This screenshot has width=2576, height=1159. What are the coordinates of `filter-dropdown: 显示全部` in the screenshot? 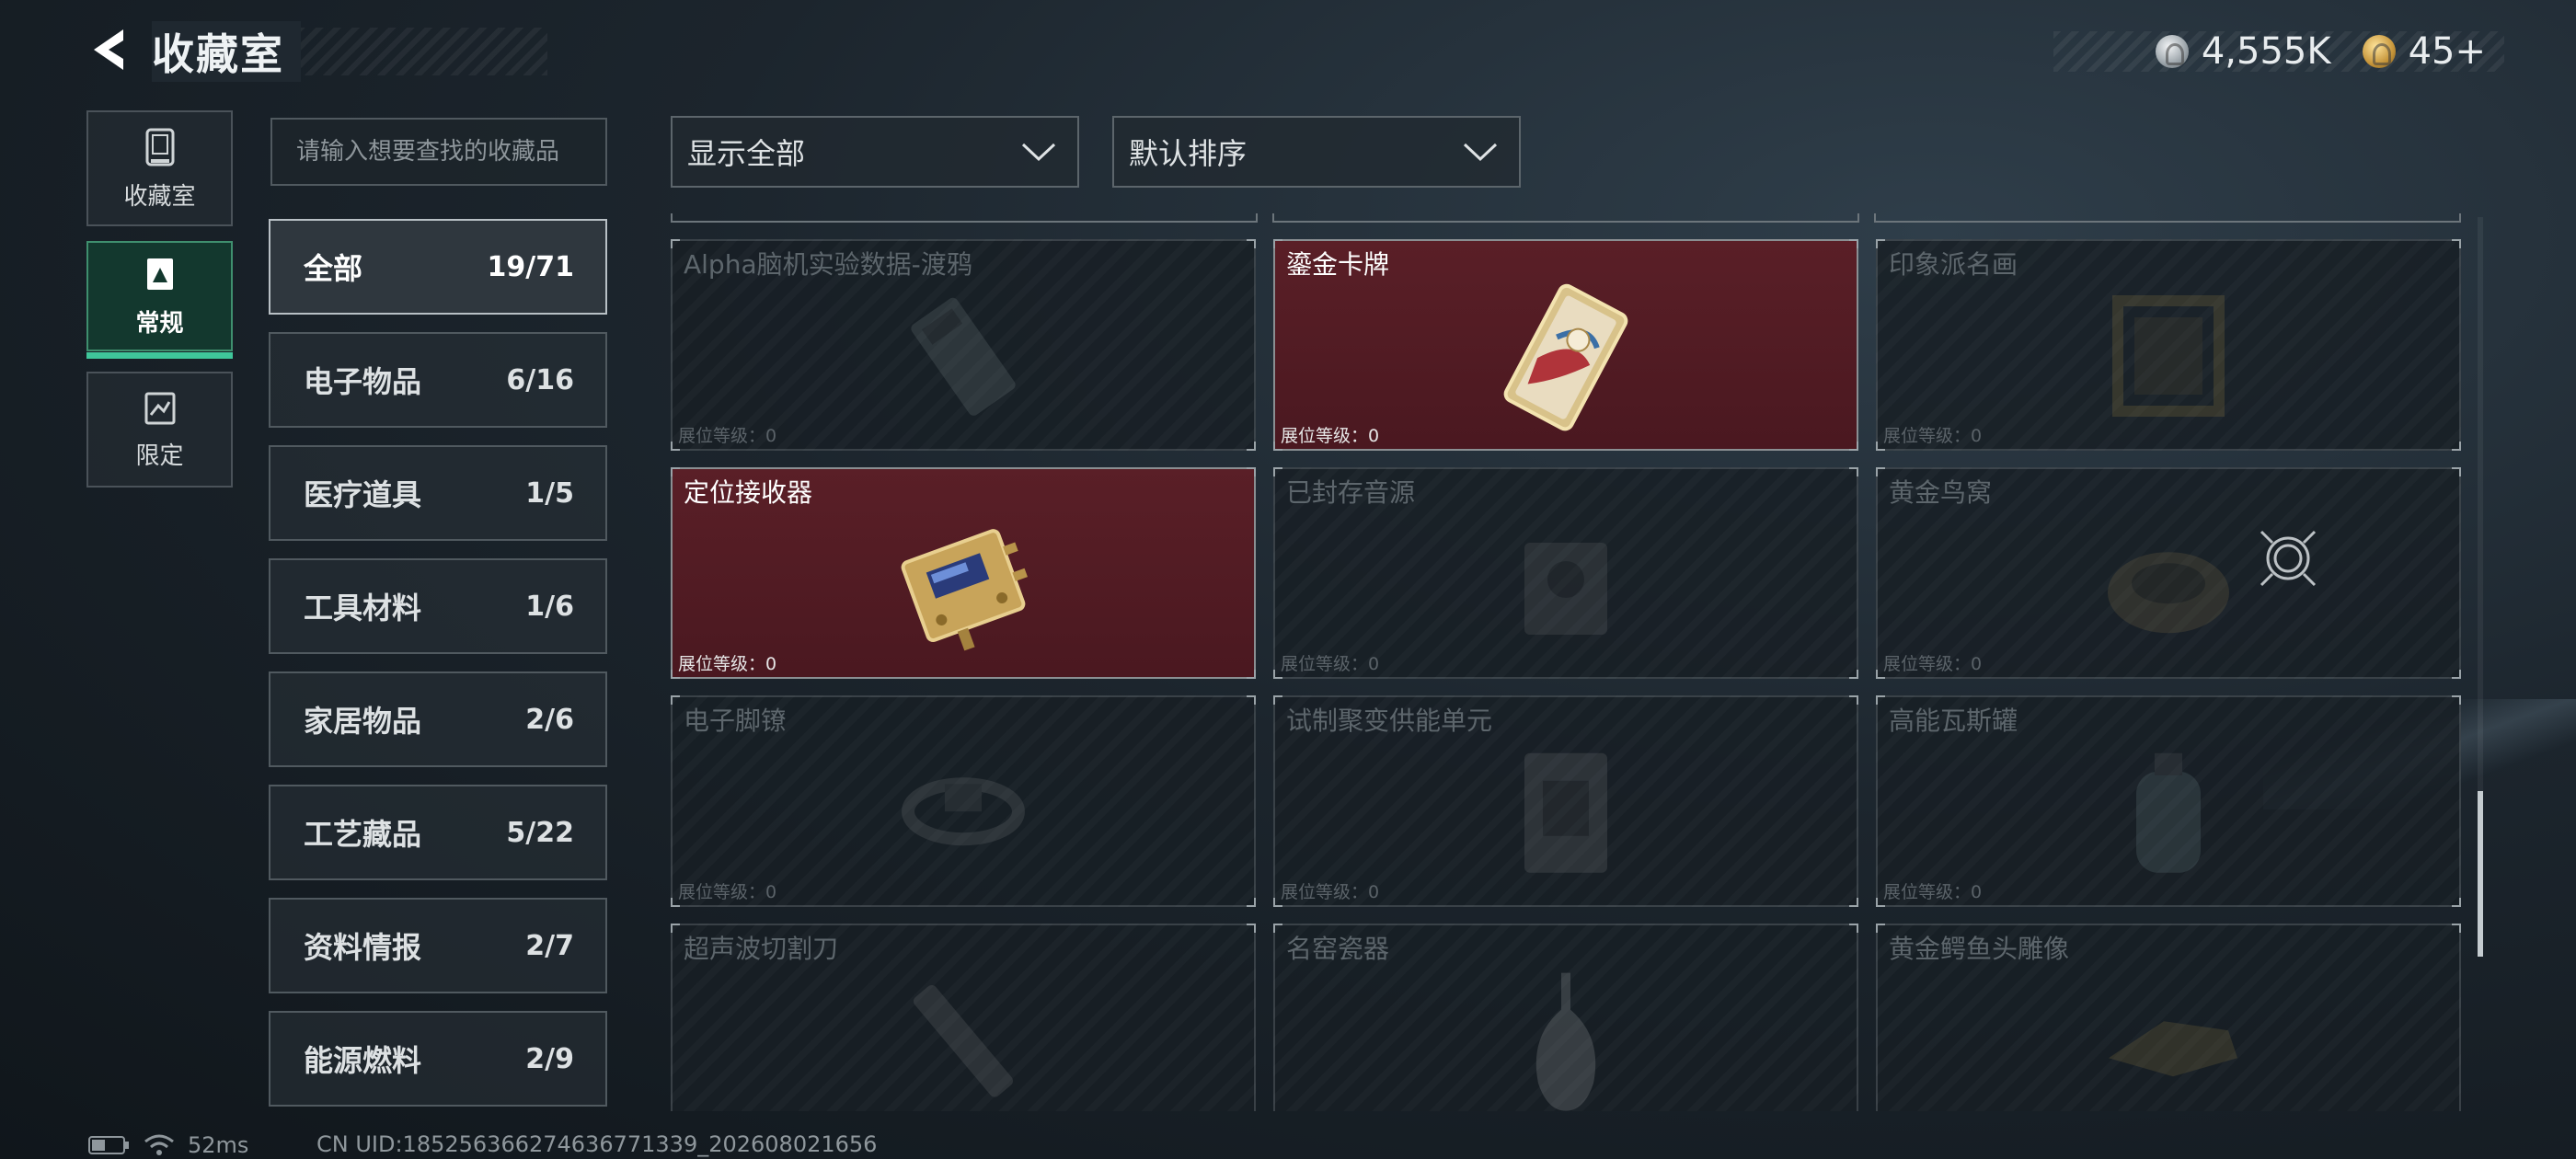 It's located at (875, 152).